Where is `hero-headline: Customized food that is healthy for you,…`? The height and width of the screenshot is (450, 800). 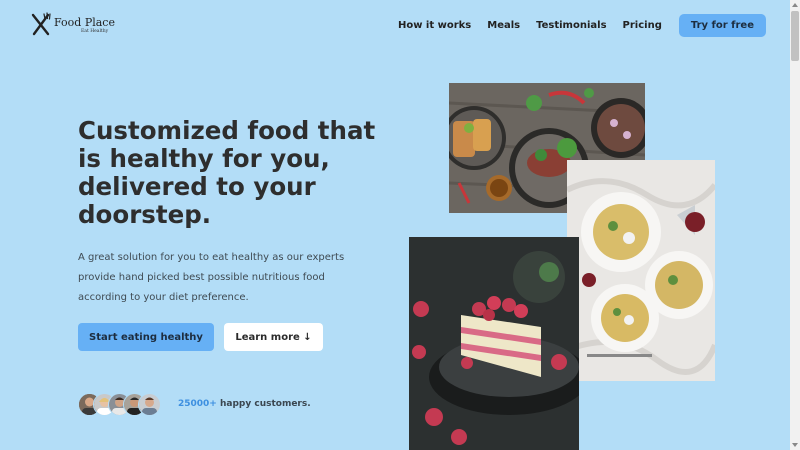 hero-headline: Customized food that is healthy for you,… is located at coordinates (227, 172).